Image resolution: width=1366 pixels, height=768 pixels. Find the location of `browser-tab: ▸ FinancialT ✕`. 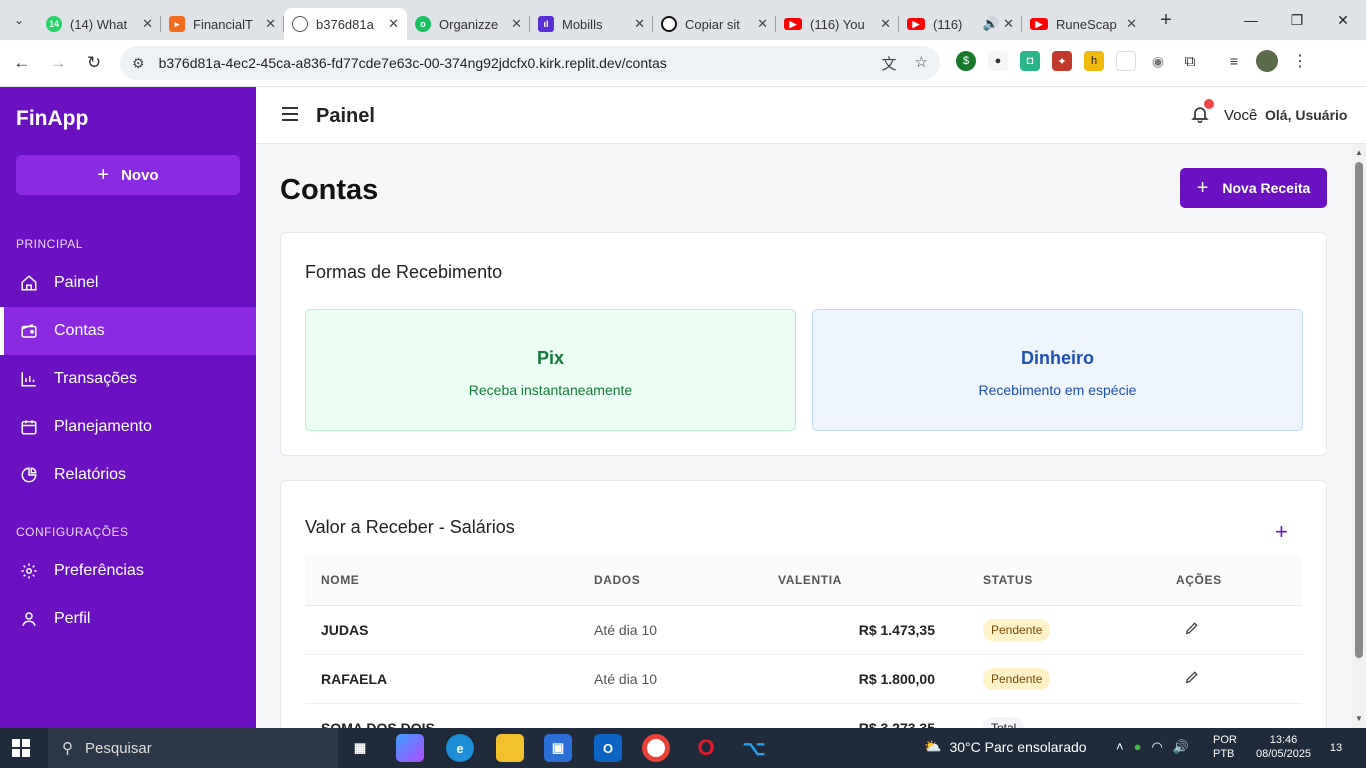

browser-tab: ▸ FinancialT ✕ is located at coordinates (222, 24).